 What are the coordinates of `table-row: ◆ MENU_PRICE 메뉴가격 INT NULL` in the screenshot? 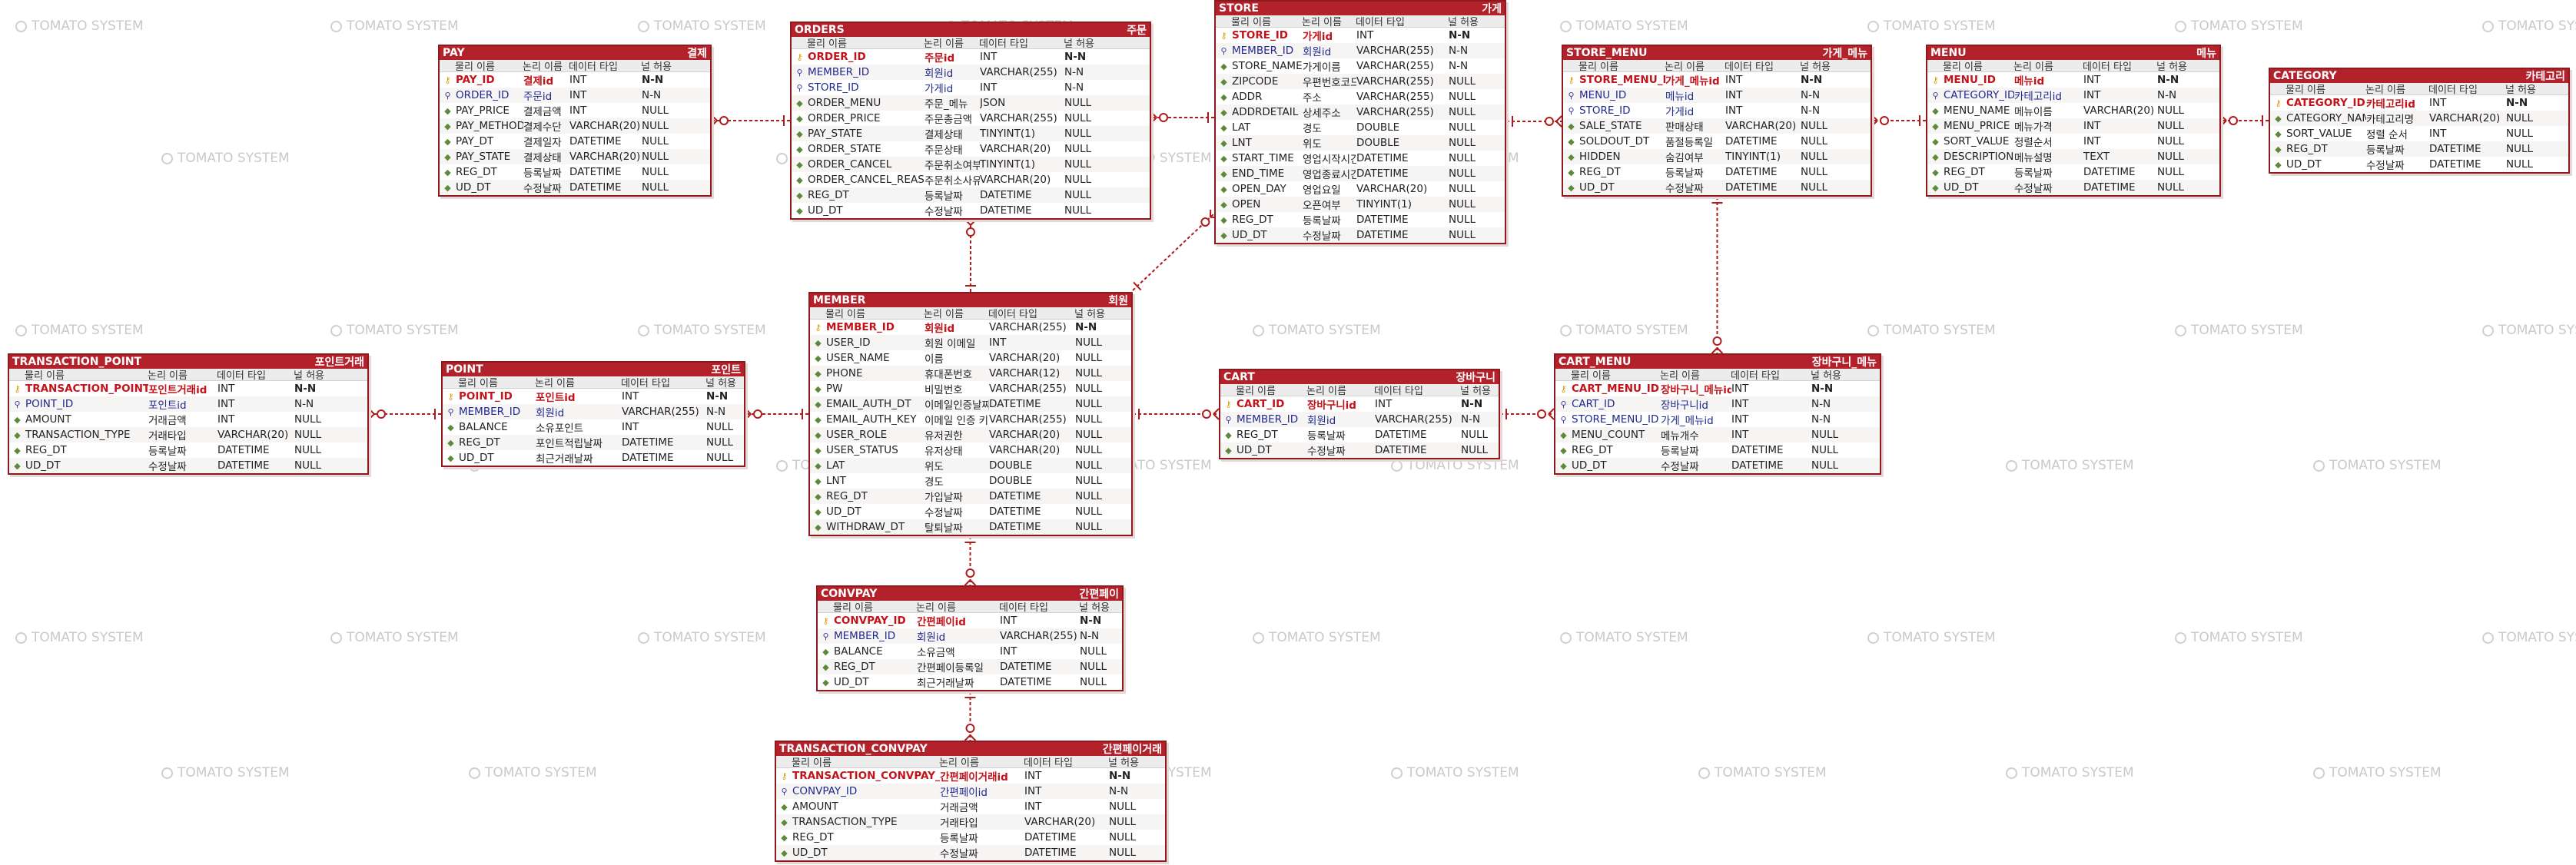 It's located at (2073, 126).